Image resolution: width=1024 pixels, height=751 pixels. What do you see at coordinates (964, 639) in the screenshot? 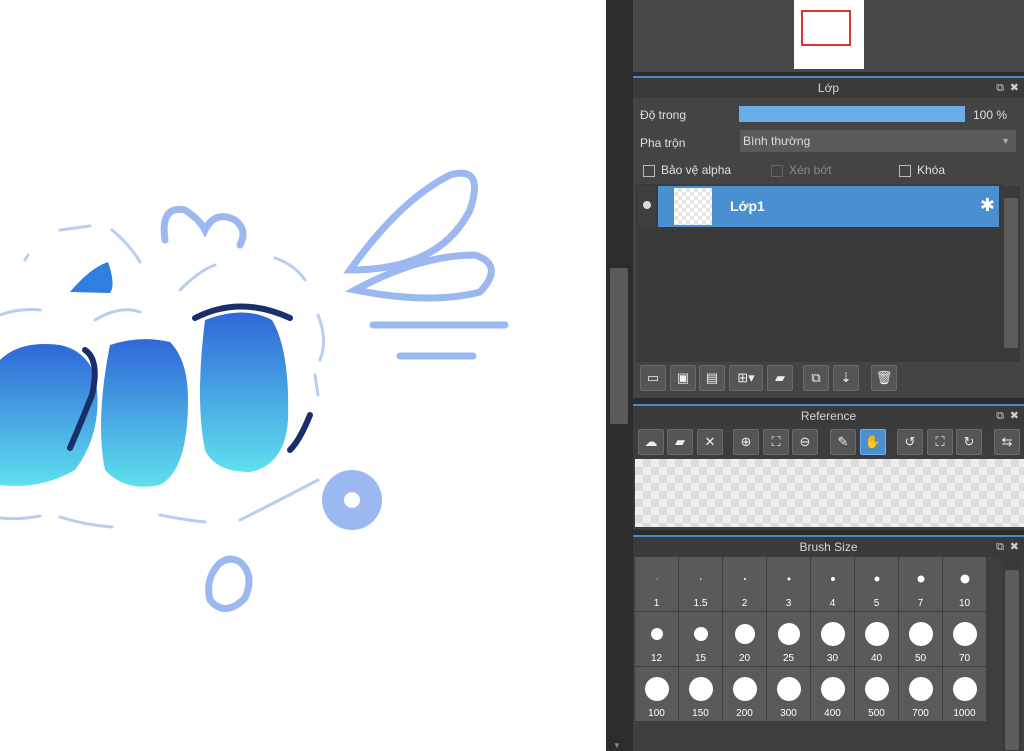
I see `brush-size-cell: 70` at bounding box center [964, 639].